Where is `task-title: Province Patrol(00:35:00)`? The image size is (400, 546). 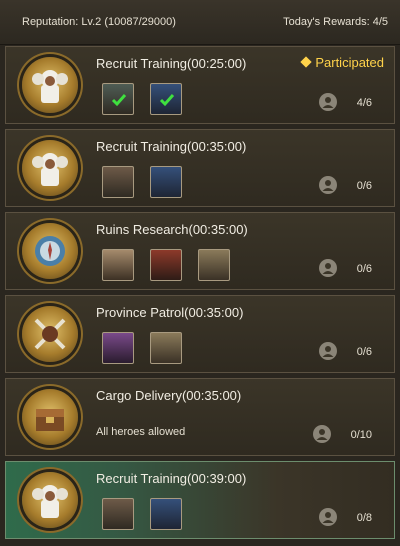
task-title: Province Patrol(00:35:00) is located at coordinates (170, 312).